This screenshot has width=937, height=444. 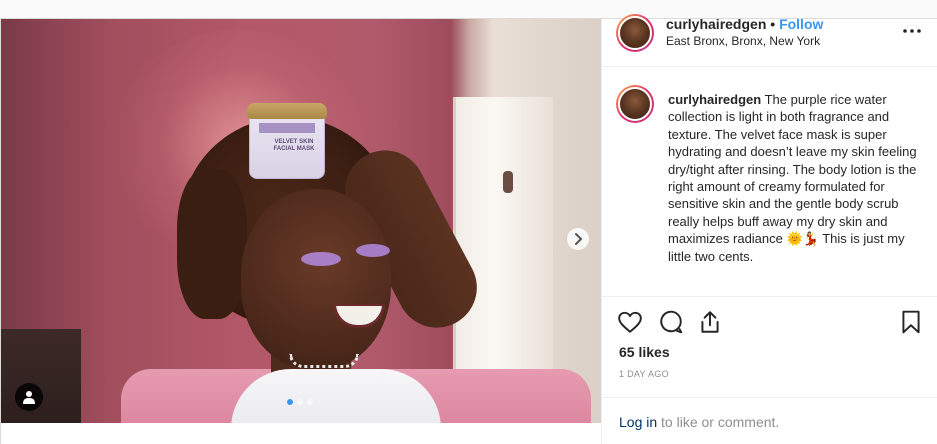 What do you see at coordinates (287, 111) in the screenshot?
I see `photo-jar-lid` at bounding box center [287, 111].